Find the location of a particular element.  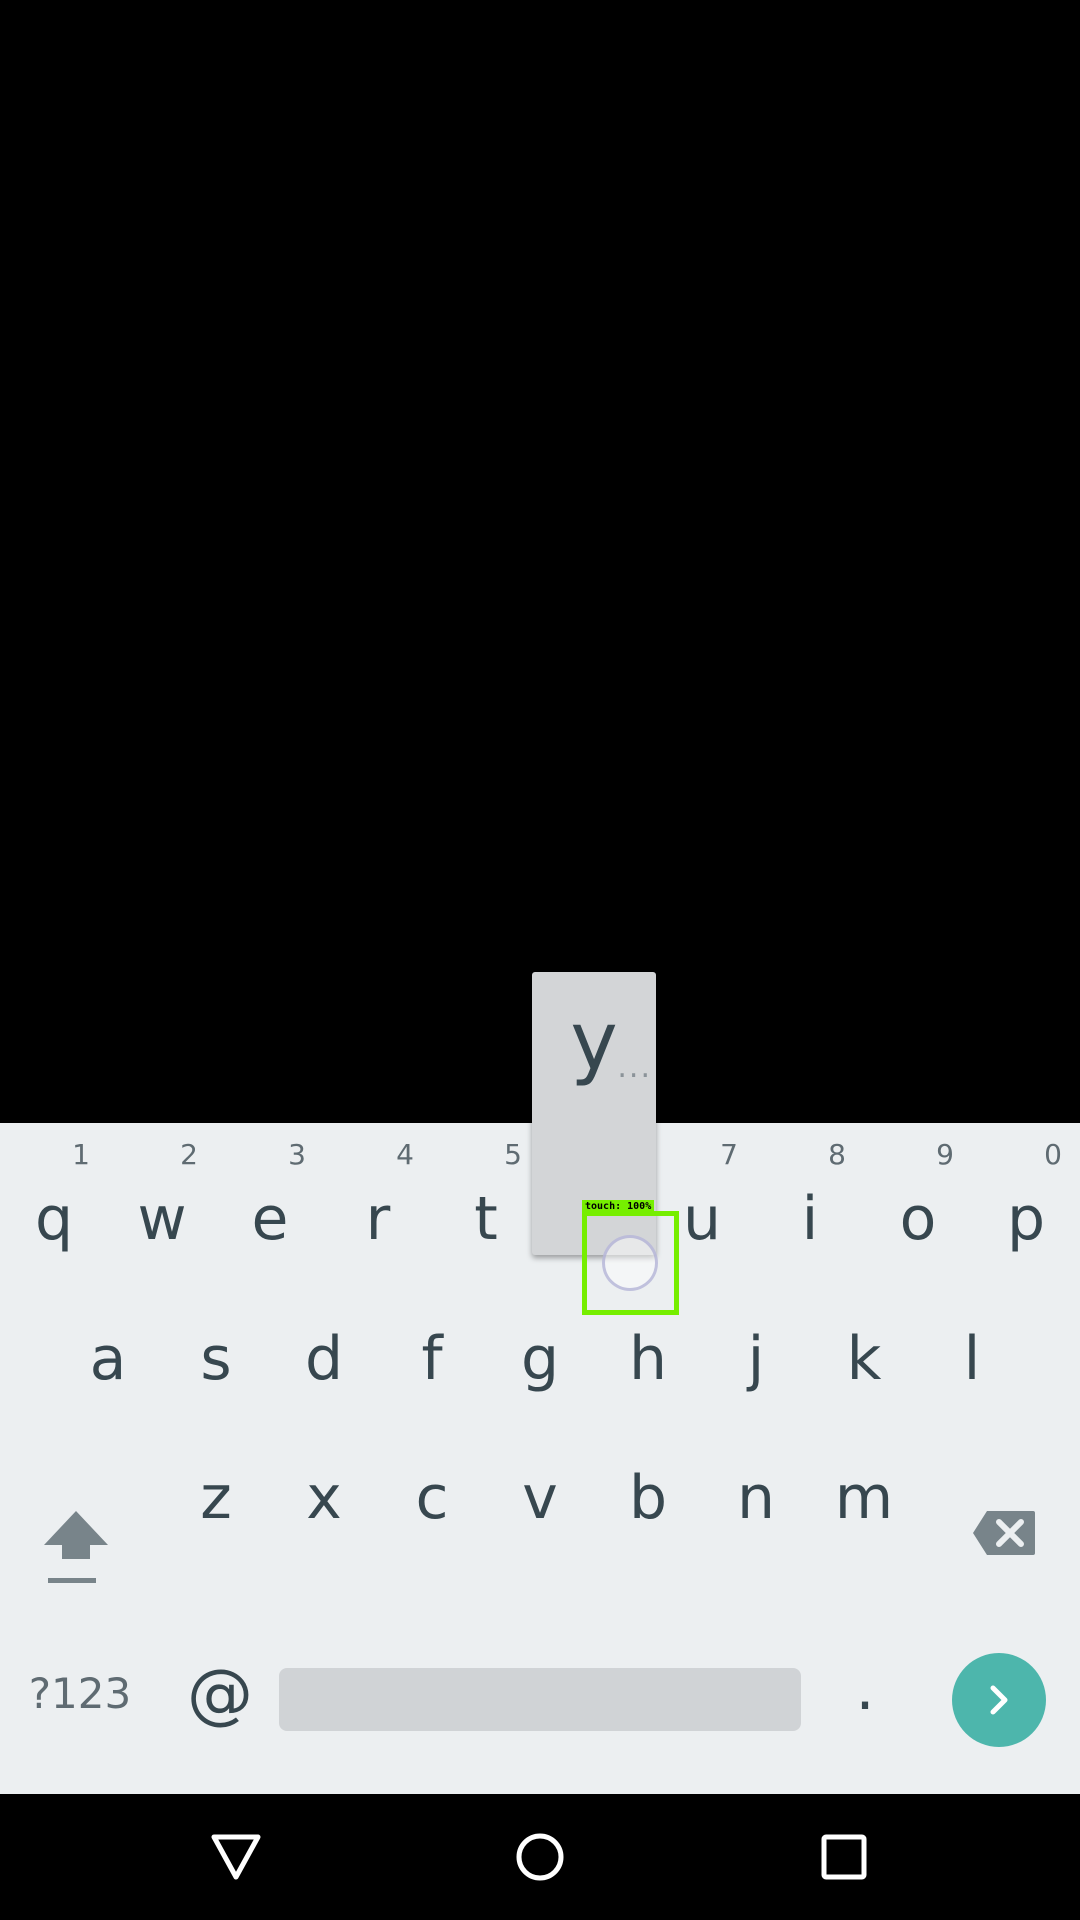

key-c: c is located at coordinates (432, 1498).